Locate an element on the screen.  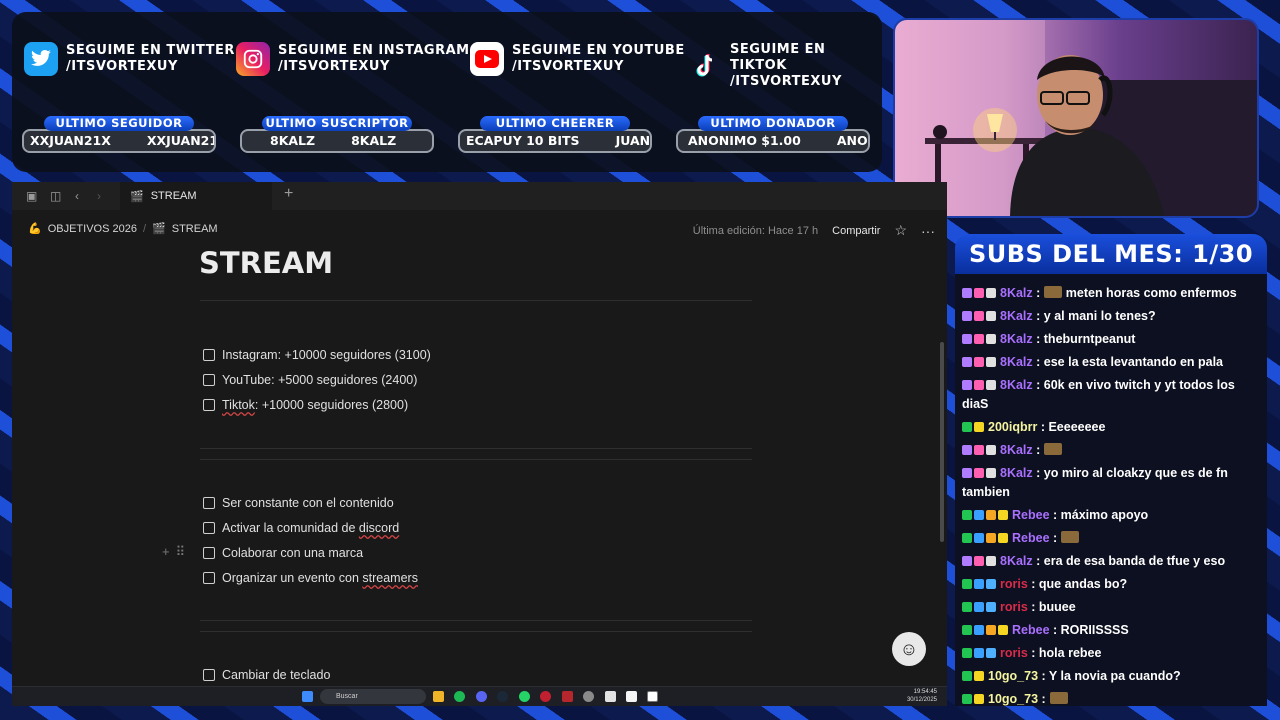
share-button: Compartir is located at coordinates (856, 231).